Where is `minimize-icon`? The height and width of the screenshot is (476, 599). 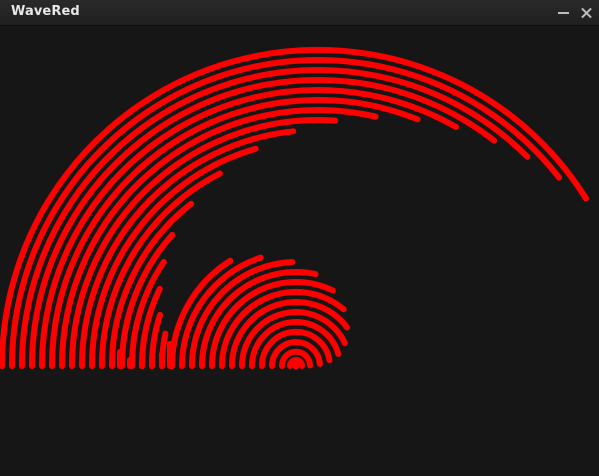 minimize-icon is located at coordinates (563, 13).